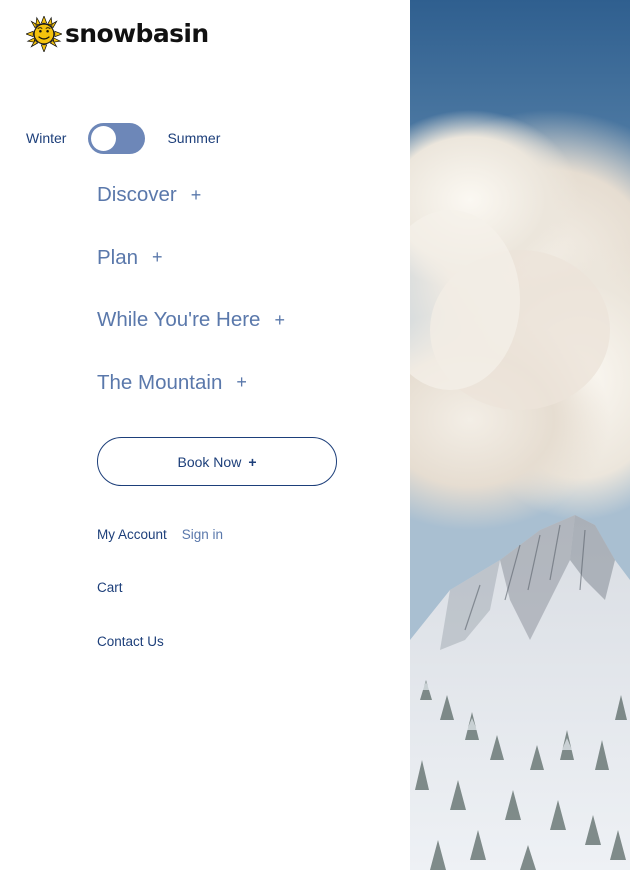 The width and height of the screenshot is (630, 870). Describe the element at coordinates (191, 258) in the screenshot. I see `nav-item-plan: Plan +` at that location.